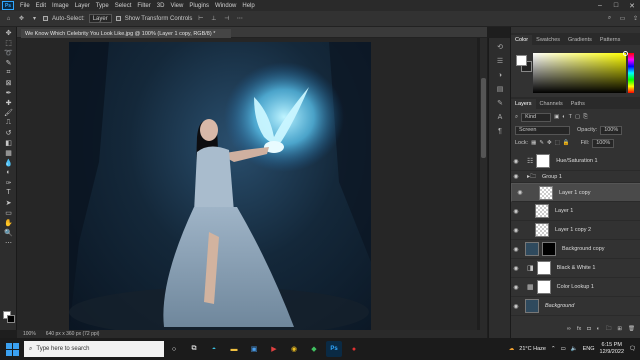 The width and height of the screenshot is (640, 360). Describe the element at coordinates (334, 349) in the screenshot. I see `photoshop-taskbar-icon: Ps` at that location.